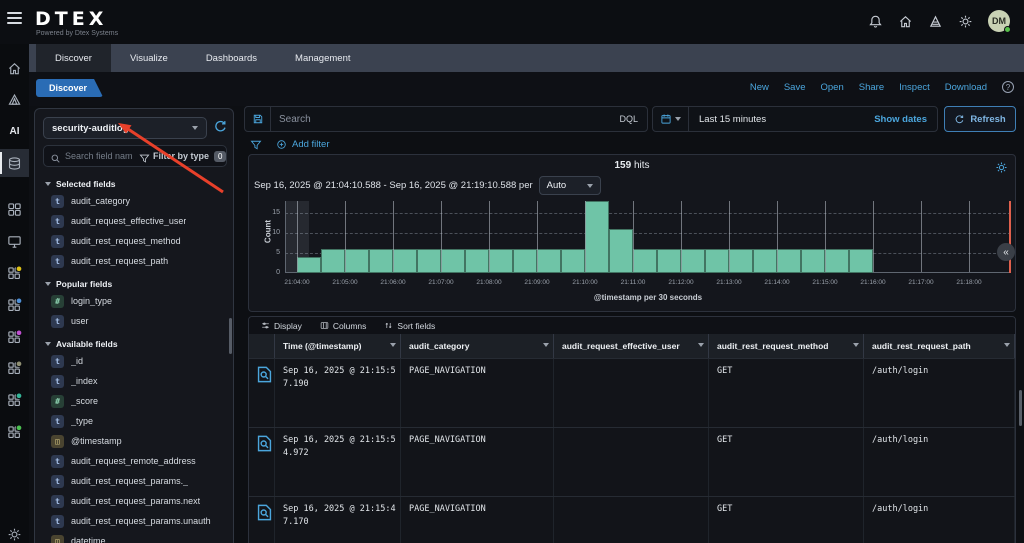  I want to click on rail-item-workspace-olive, so click(14, 368).